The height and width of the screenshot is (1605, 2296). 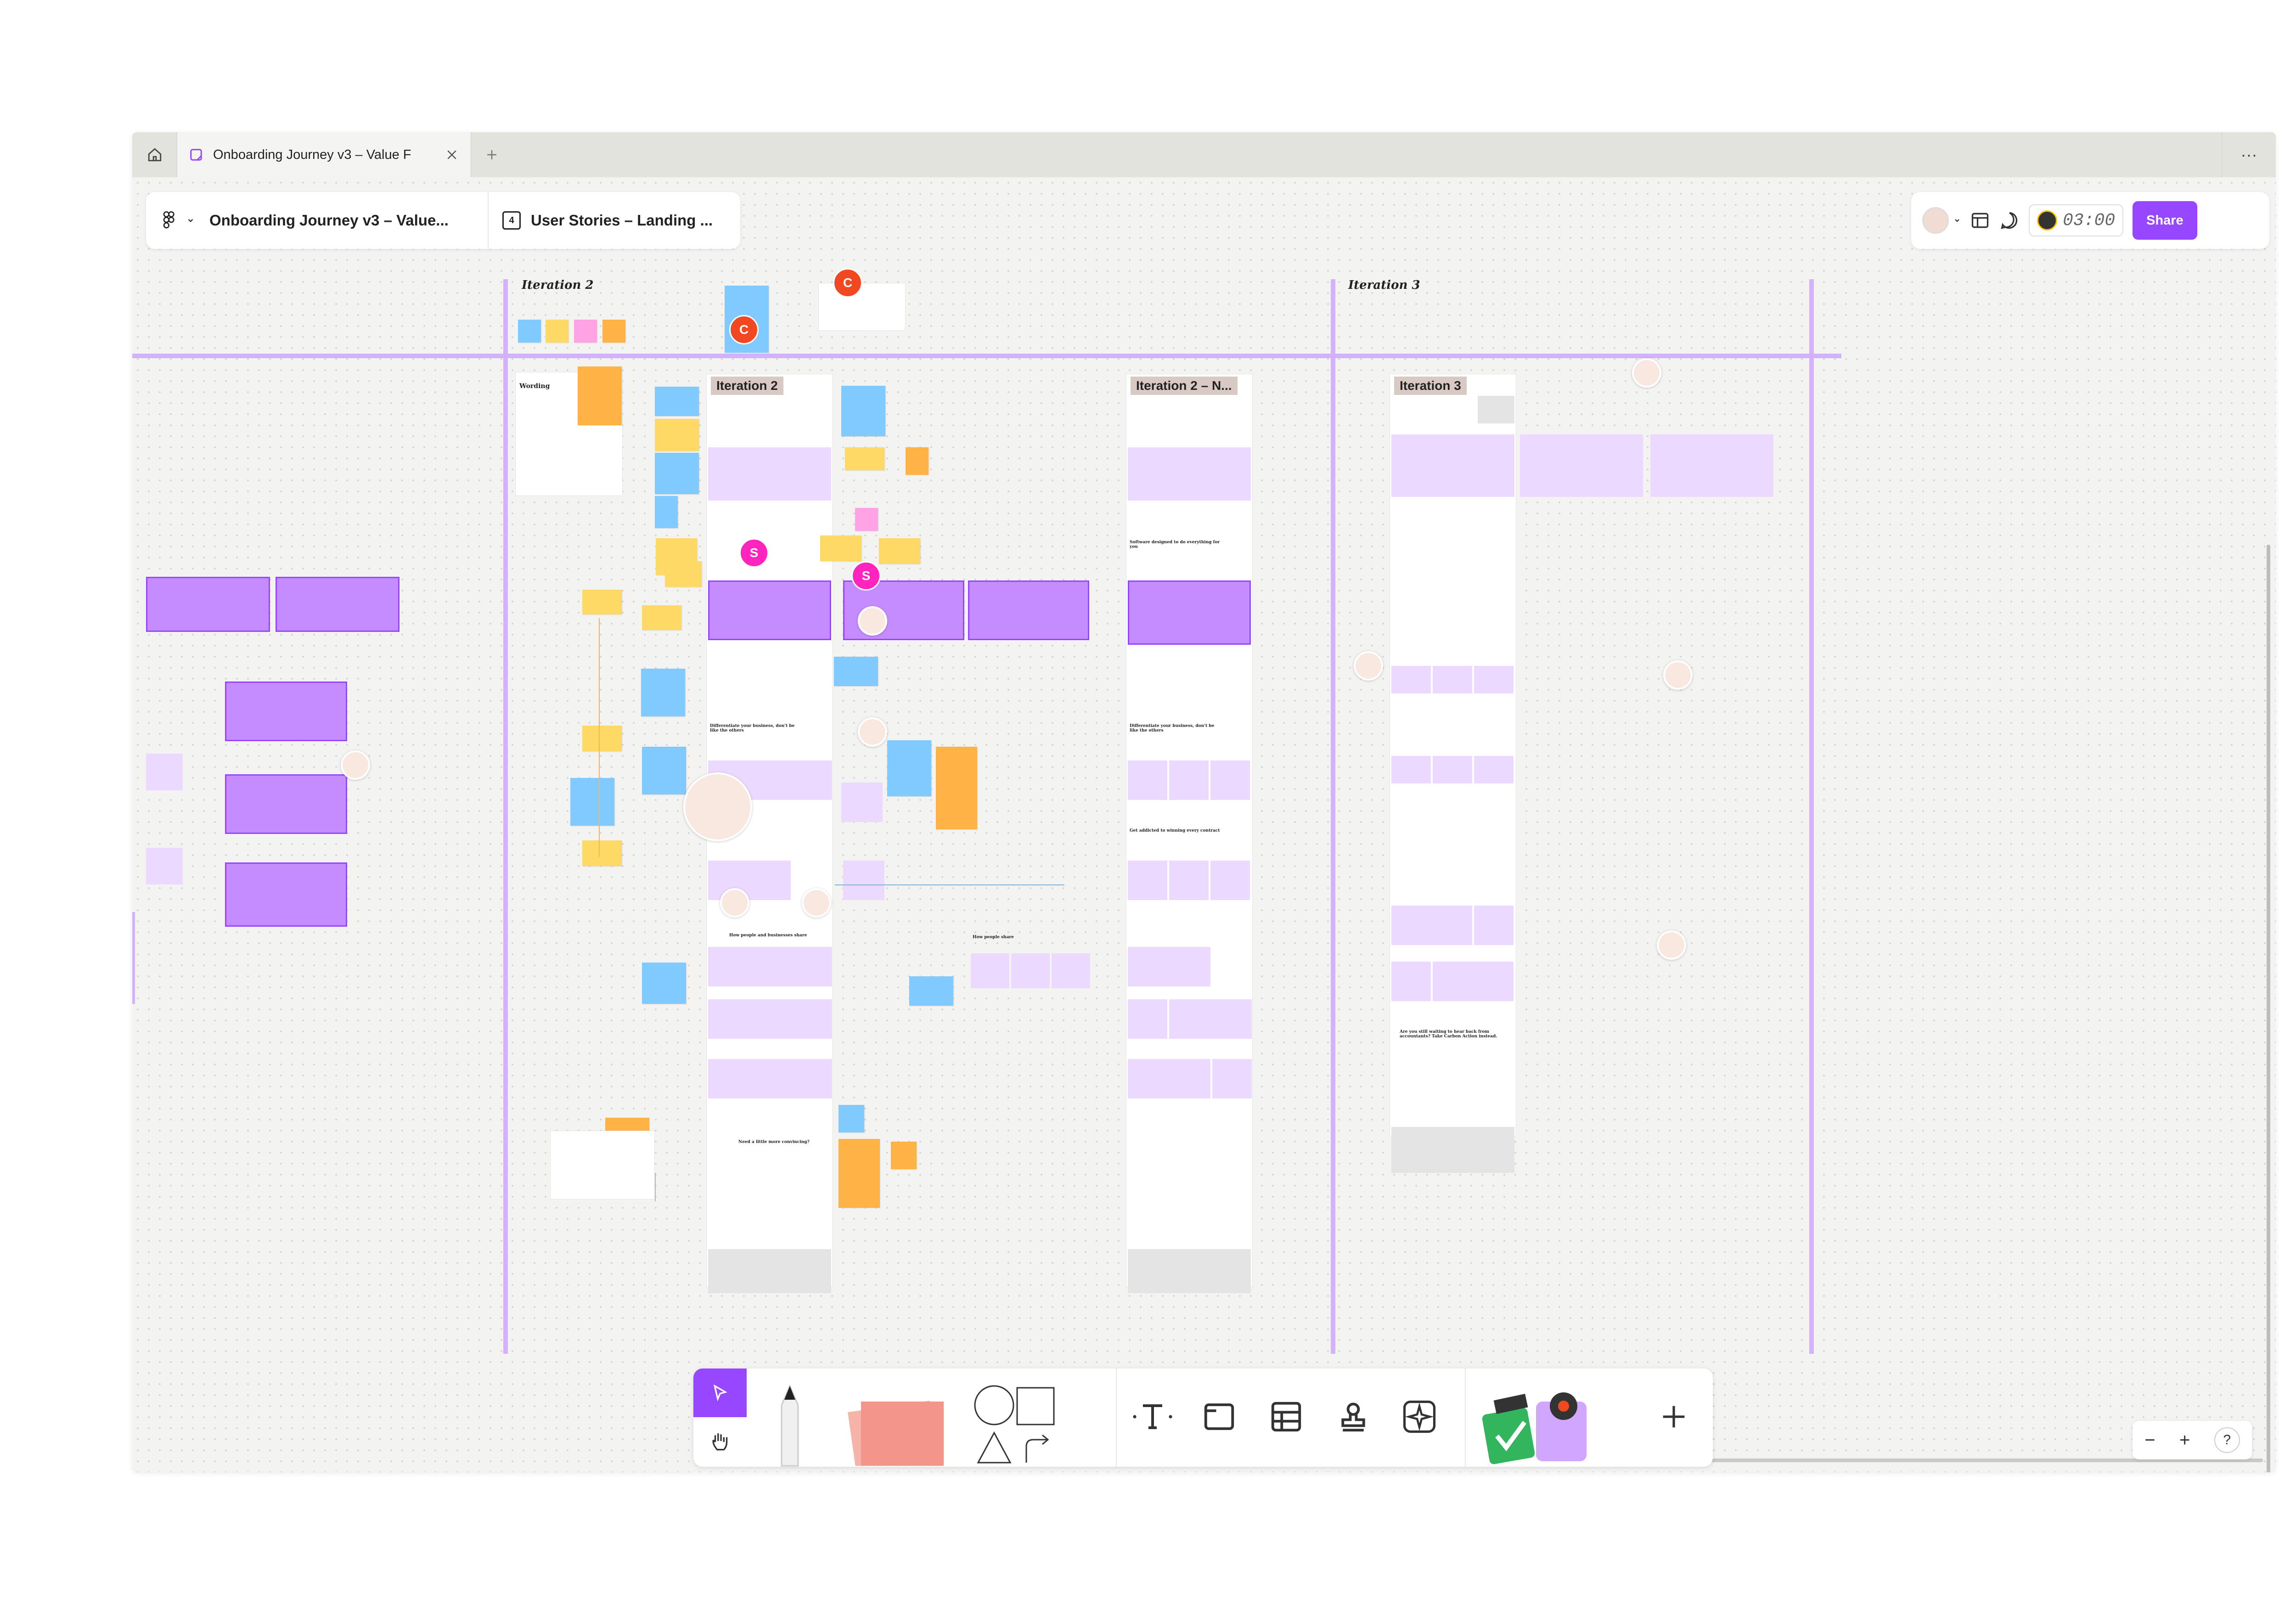 What do you see at coordinates (1538, 1422) in the screenshot?
I see `widgets-stickers-tool` at bounding box center [1538, 1422].